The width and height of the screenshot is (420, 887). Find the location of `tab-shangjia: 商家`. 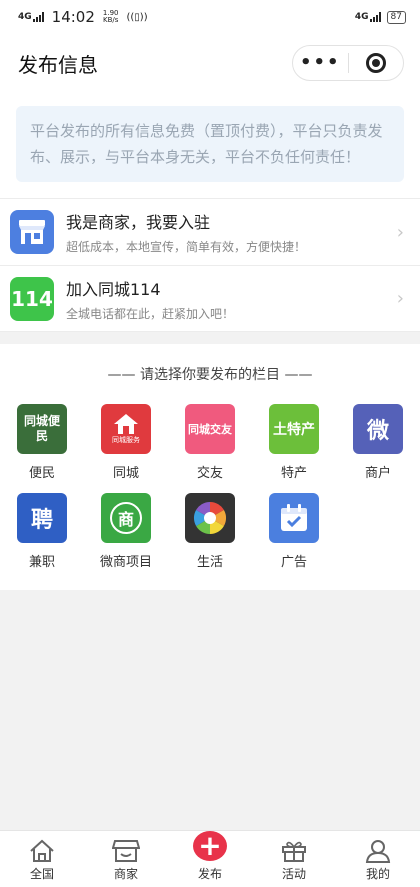

tab-shangjia: 商家 is located at coordinates (126, 859).